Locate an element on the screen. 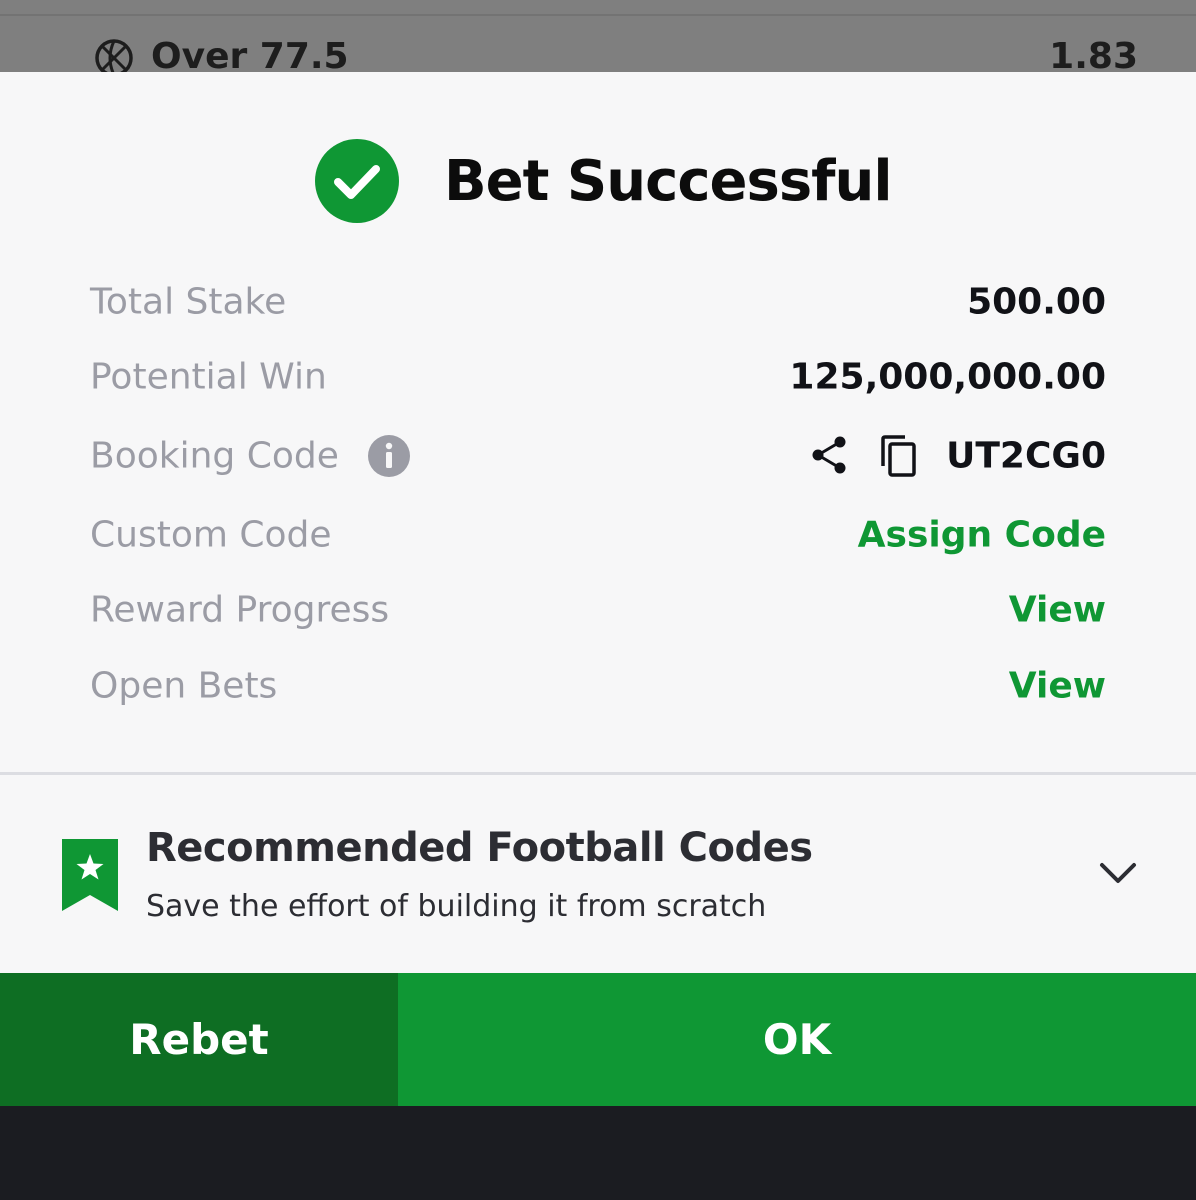 Image resolution: width=1196 pixels, height=1200 pixels. basketball-icon is located at coordinates (114, 55).